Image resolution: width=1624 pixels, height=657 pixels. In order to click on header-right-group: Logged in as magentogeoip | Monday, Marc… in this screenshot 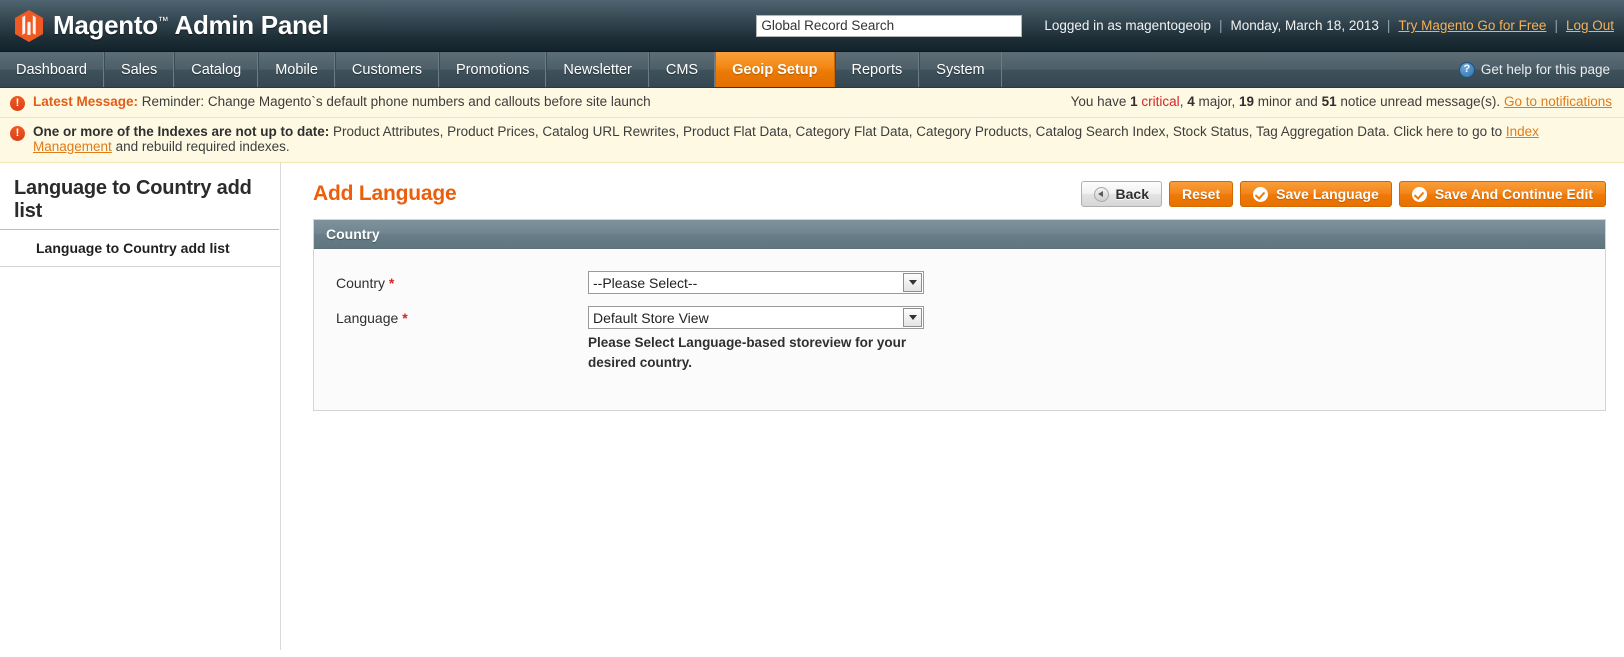, I will do `click(1190, 25)`.